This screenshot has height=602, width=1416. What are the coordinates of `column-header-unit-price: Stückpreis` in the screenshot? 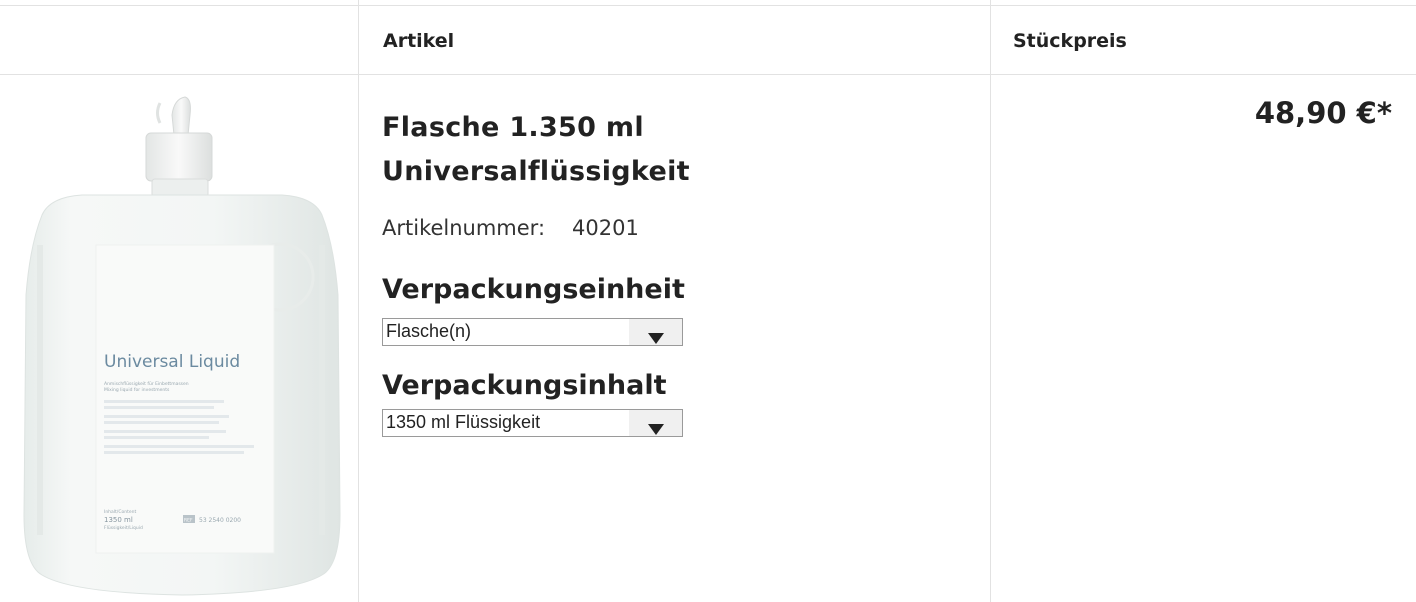 It's located at (1070, 41).